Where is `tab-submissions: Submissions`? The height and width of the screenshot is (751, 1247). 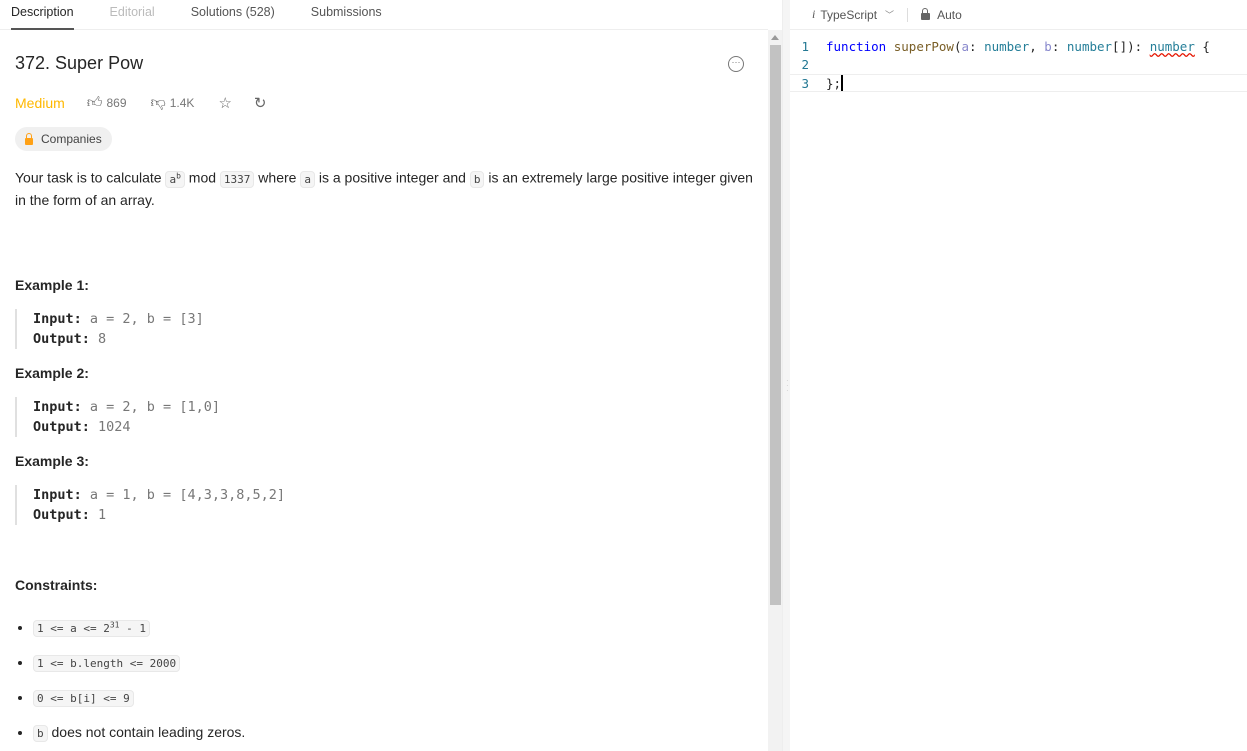
tab-submissions: Submissions is located at coordinates (346, 15).